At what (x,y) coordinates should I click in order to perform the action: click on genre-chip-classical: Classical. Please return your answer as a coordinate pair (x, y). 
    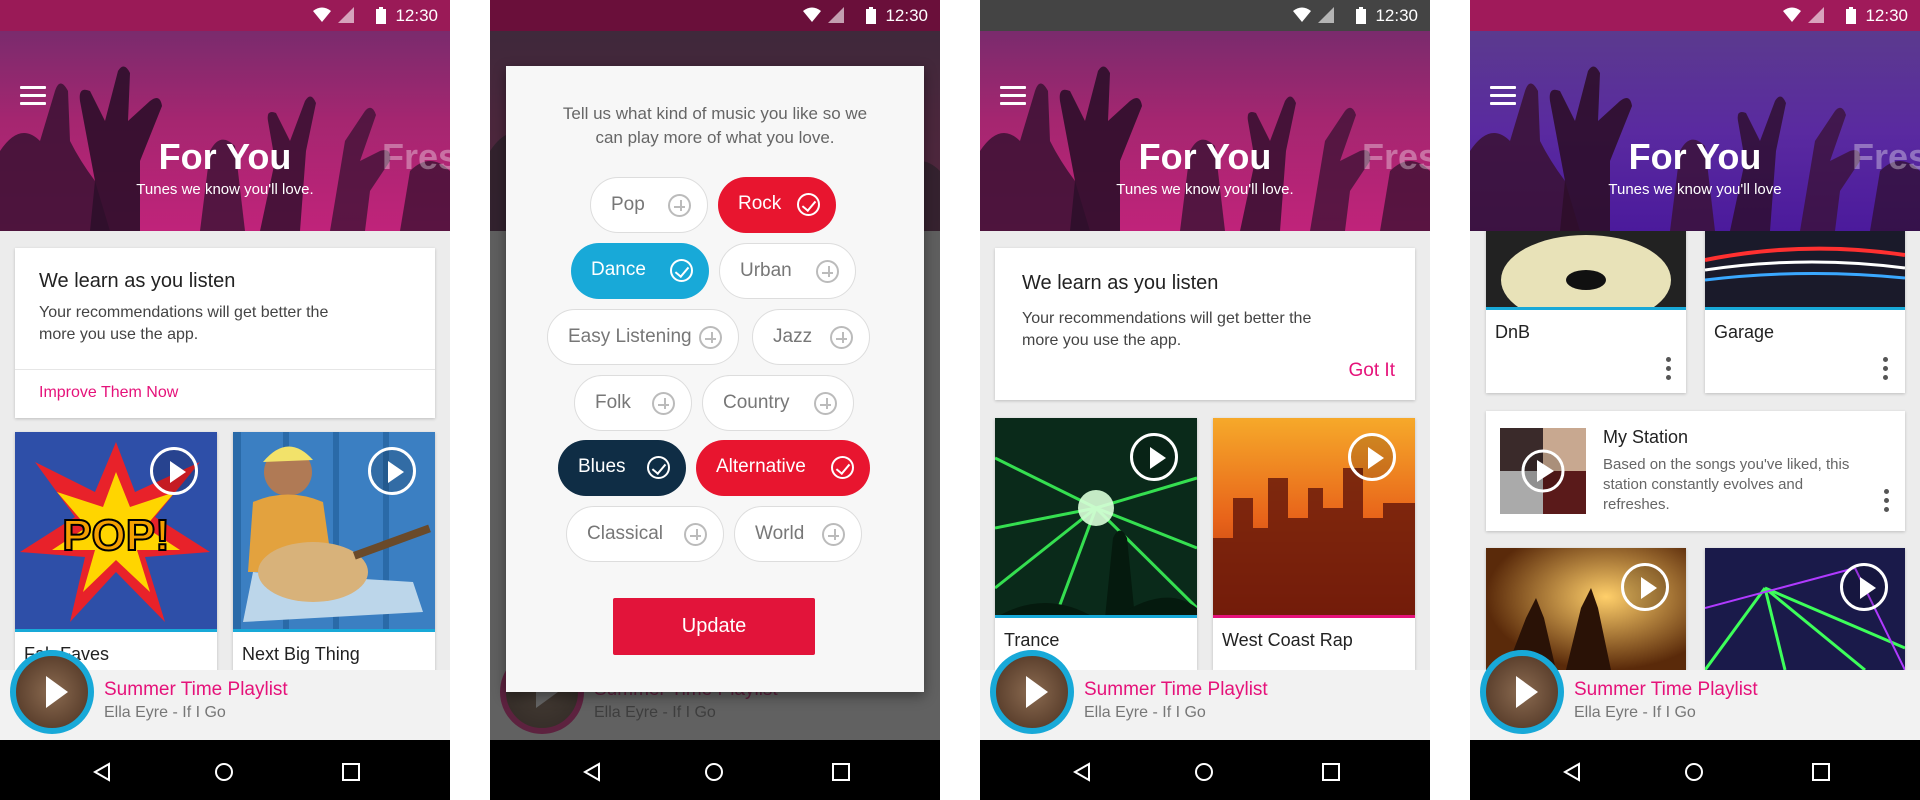
    Looking at the image, I should click on (645, 534).